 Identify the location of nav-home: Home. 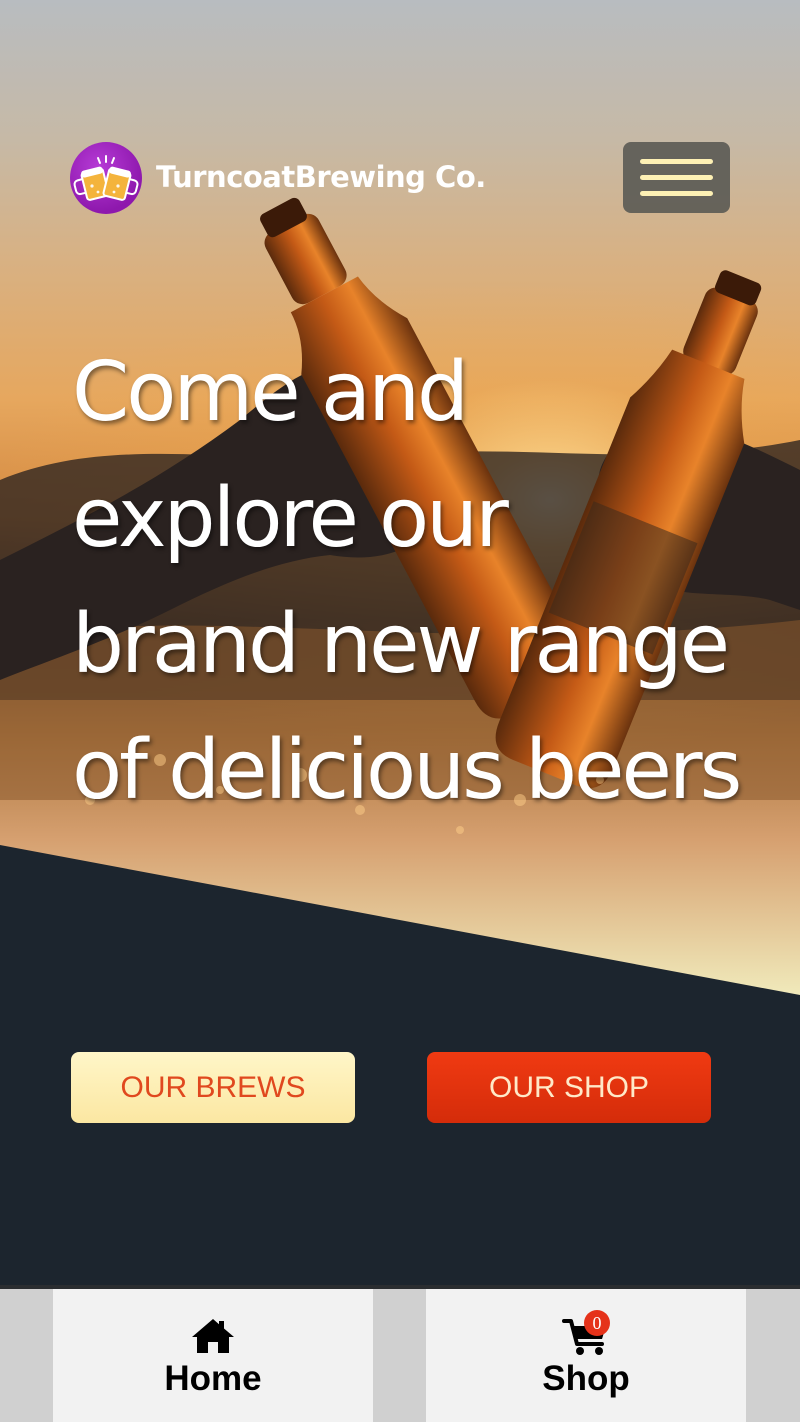
(213, 1355).